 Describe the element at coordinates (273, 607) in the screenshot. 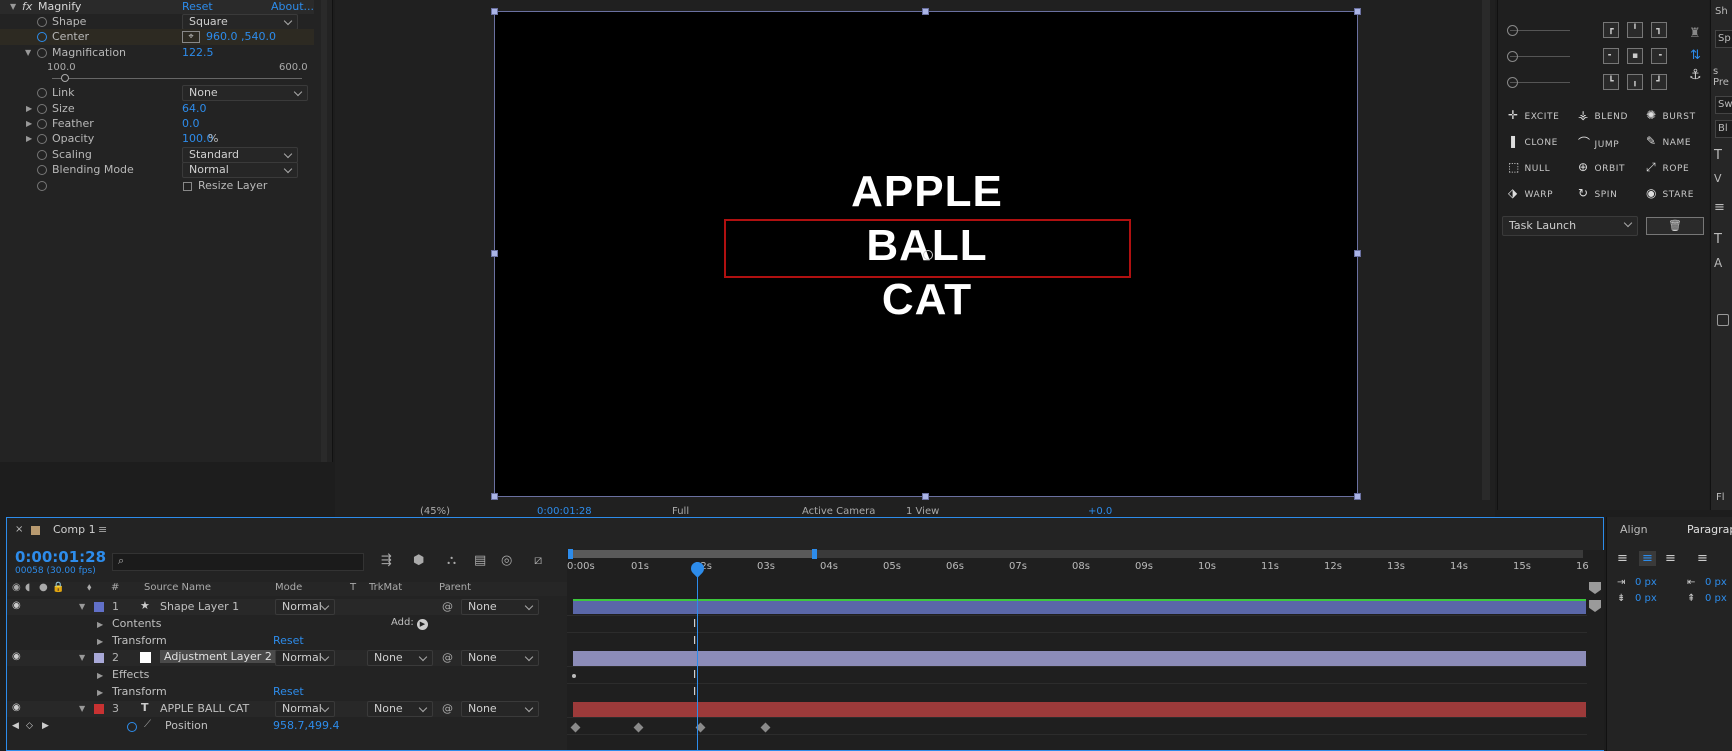

I see `layer-row-1: ◉ ▼ 1 ★ Shape Layer 1 Normal @ None` at that location.